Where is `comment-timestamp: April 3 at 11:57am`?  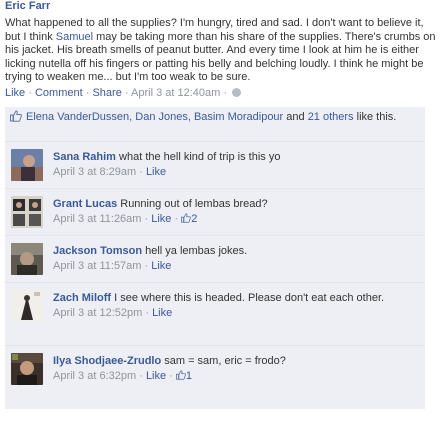 comment-timestamp: April 3 at 11:57am is located at coordinates (97, 266).